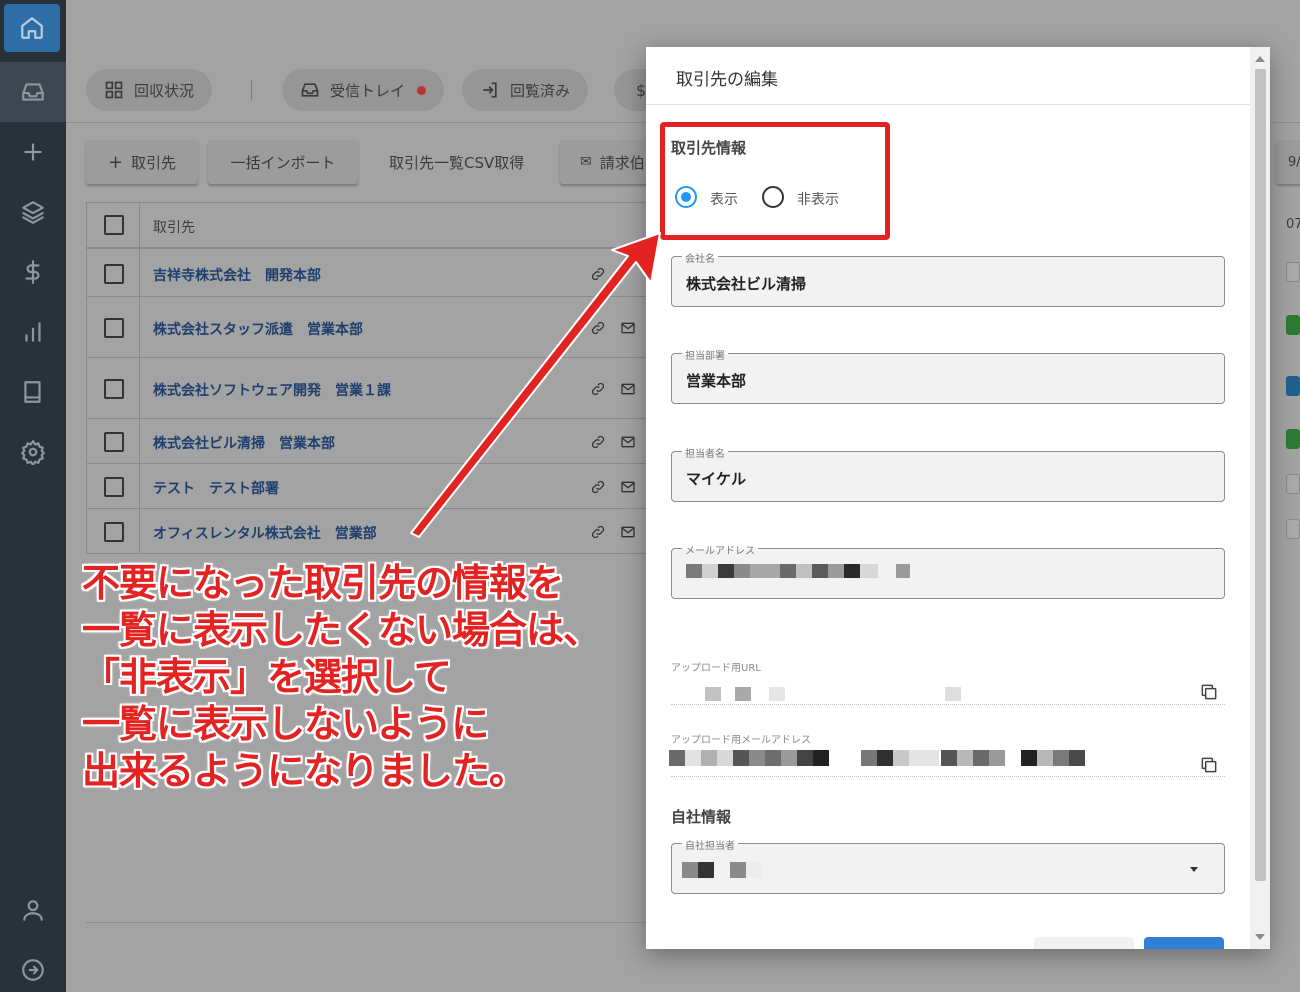  Describe the element at coordinates (237, 275) in the screenshot. I see `partner-name-link: 吉祥寺株式会社 開発本部` at that location.